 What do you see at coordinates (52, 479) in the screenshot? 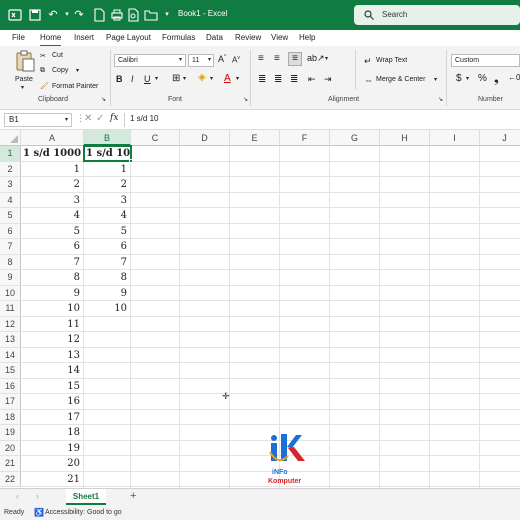
I see `cell-a22: 21` at bounding box center [52, 479].